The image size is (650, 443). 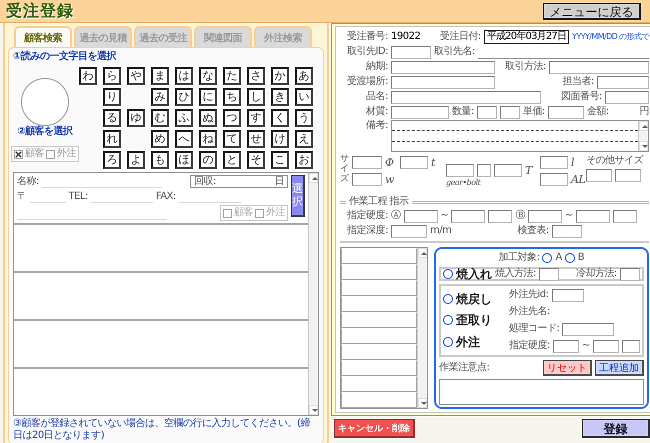 What do you see at coordinates (160, 97) in the screenshot?
I see `kana-key: み` at bounding box center [160, 97].